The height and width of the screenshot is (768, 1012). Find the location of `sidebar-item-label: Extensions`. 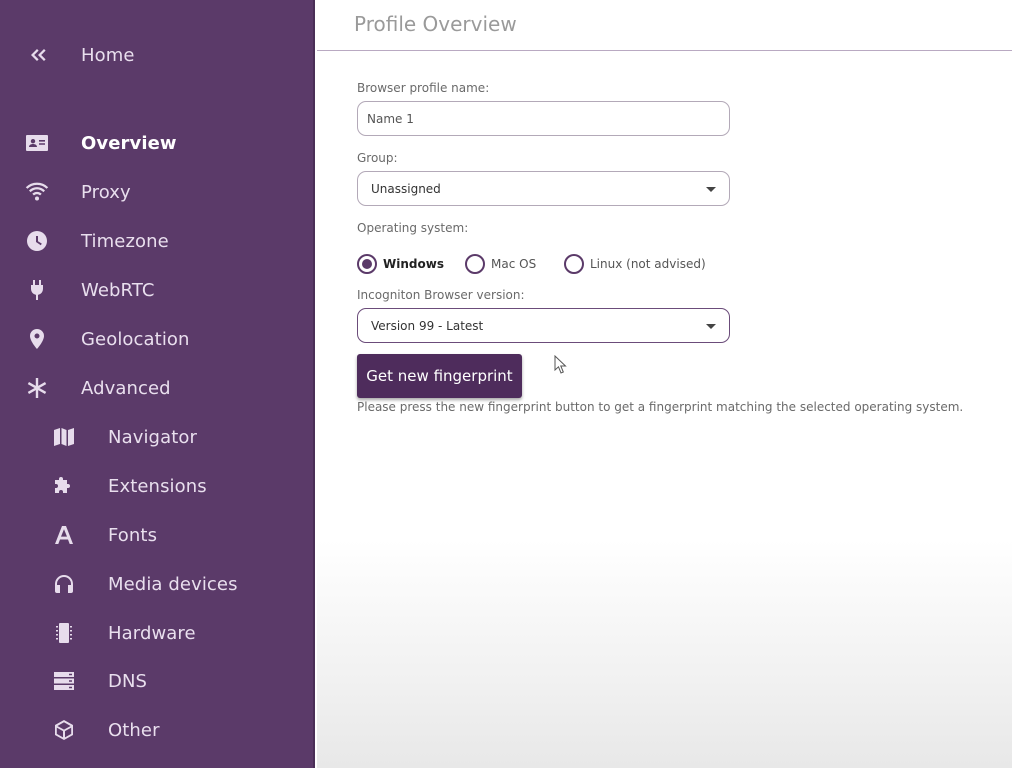

sidebar-item-label: Extensions is located at coordinates (157, 486).